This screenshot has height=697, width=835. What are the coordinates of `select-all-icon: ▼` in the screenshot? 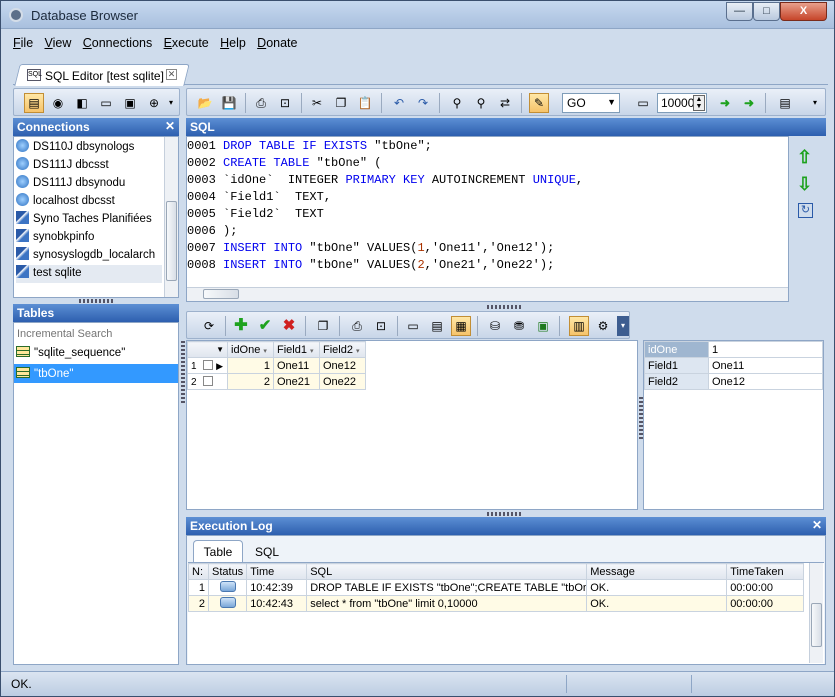 It's located at (207, 349).